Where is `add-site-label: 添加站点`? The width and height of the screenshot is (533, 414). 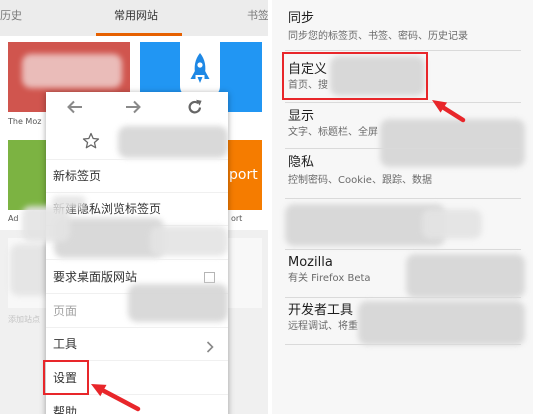
add-site-label: 添加站点 is located at coordinates (24, 319).